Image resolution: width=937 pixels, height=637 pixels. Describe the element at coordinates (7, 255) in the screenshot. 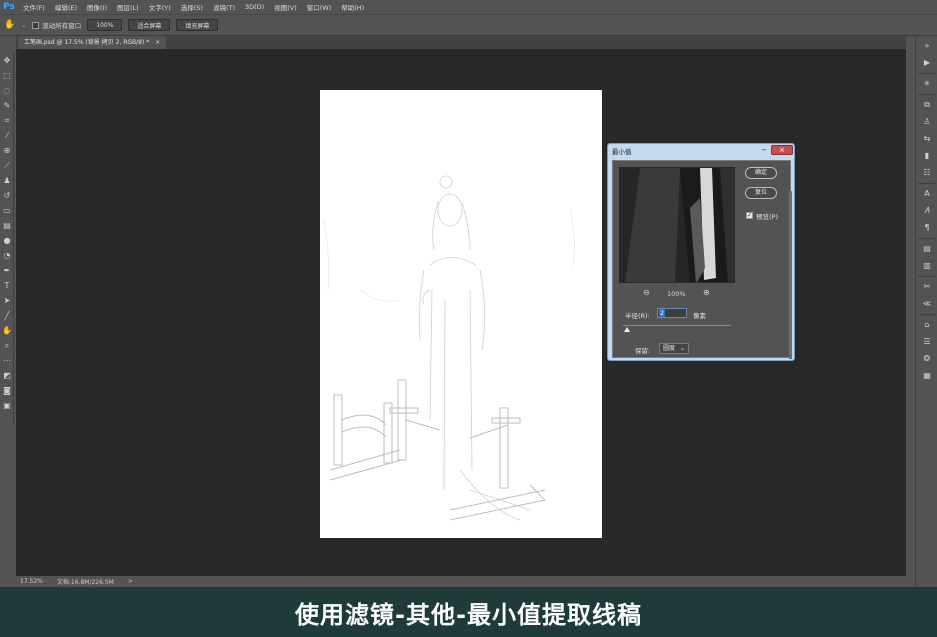

I see `dodge-tool-icon: ◔` at that location.